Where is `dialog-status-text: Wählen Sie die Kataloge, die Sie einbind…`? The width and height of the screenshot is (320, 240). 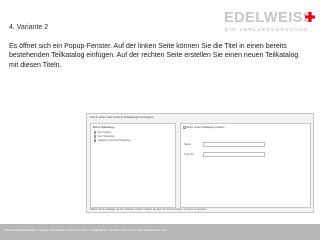
dialog-status-text: Wählen Sie die Kataloge, die Sie einbind… is located at coordinates (149, 210).